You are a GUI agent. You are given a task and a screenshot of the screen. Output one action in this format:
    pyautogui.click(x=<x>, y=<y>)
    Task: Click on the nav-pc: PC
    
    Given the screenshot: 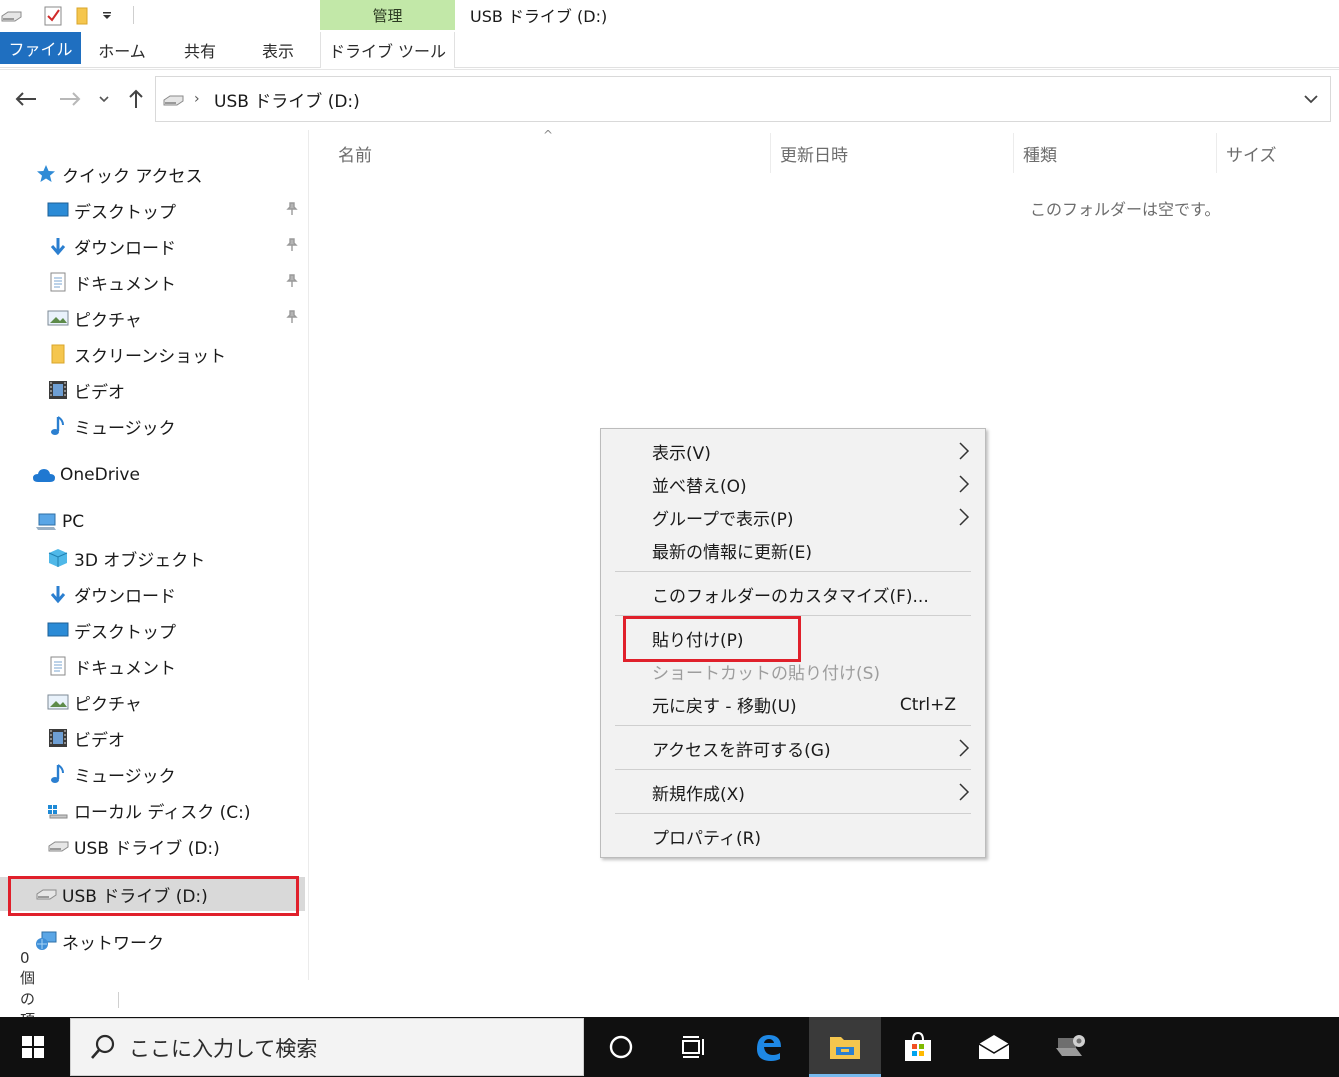 What is the action you would take?
    pyautogui.click(x=152, y=522)
    